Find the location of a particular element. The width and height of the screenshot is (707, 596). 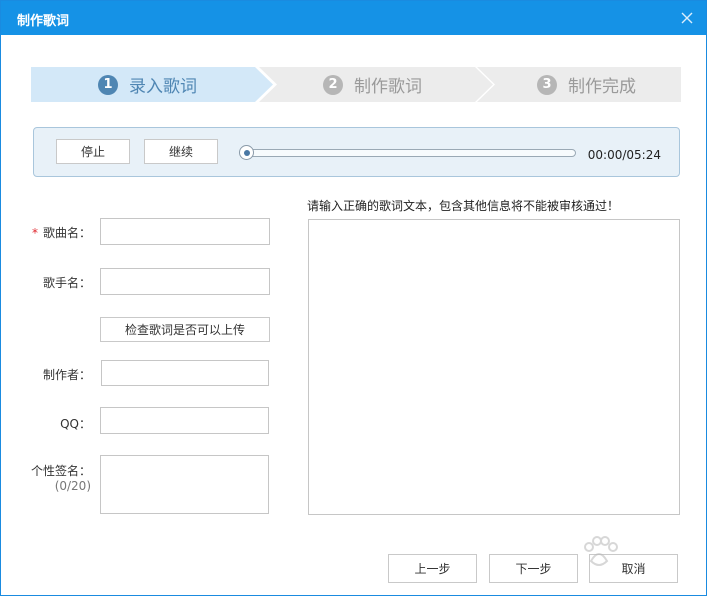

signature-label: 个性签名： is located at coordinates (60, 471).